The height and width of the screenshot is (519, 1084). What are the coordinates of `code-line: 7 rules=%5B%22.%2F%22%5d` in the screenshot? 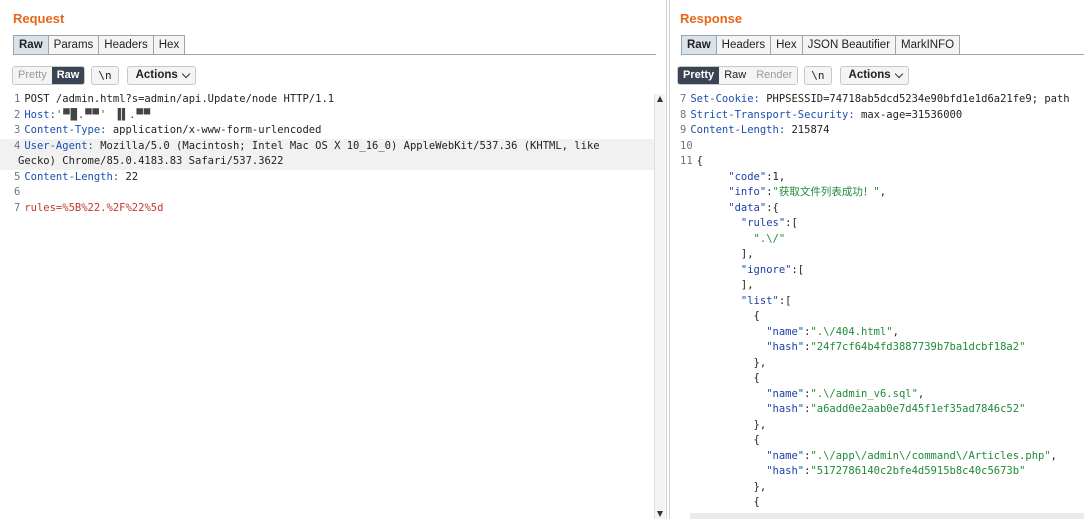 It's located at (327, 209).